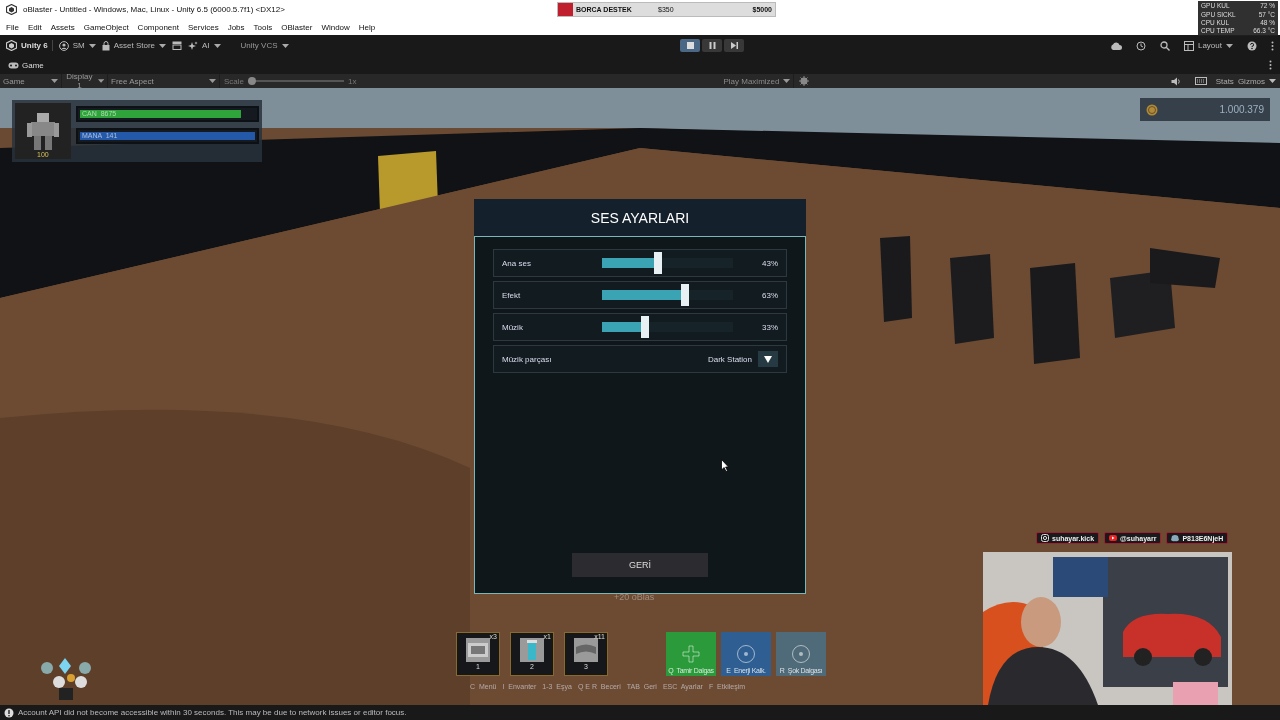 The width and height of the screenshot is (1280, 720). What do you see at coordinates (106, 27) in the screenshot?
I see `menu-item: GameObject` at bounding box center [106, 27].